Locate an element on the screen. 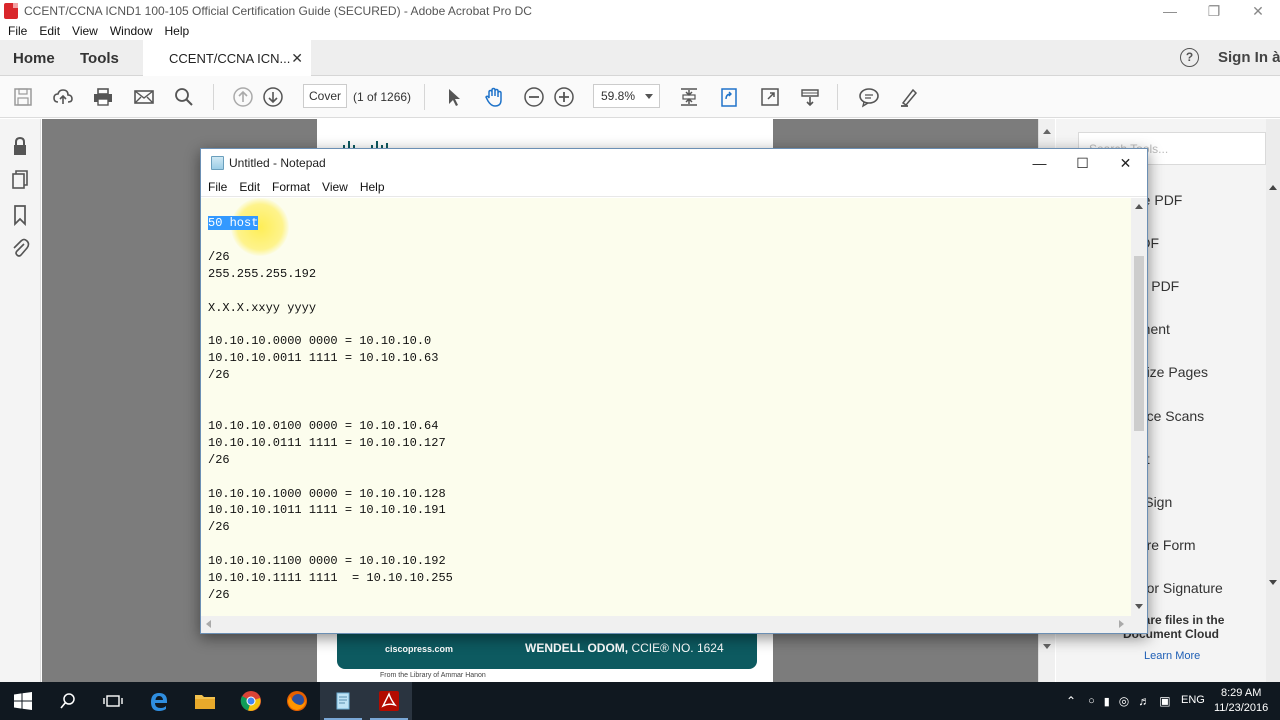 Image resolution: width=1280 pixels, height=720 pixels. search-taskbar-icon is located at coordinates (68, 701).